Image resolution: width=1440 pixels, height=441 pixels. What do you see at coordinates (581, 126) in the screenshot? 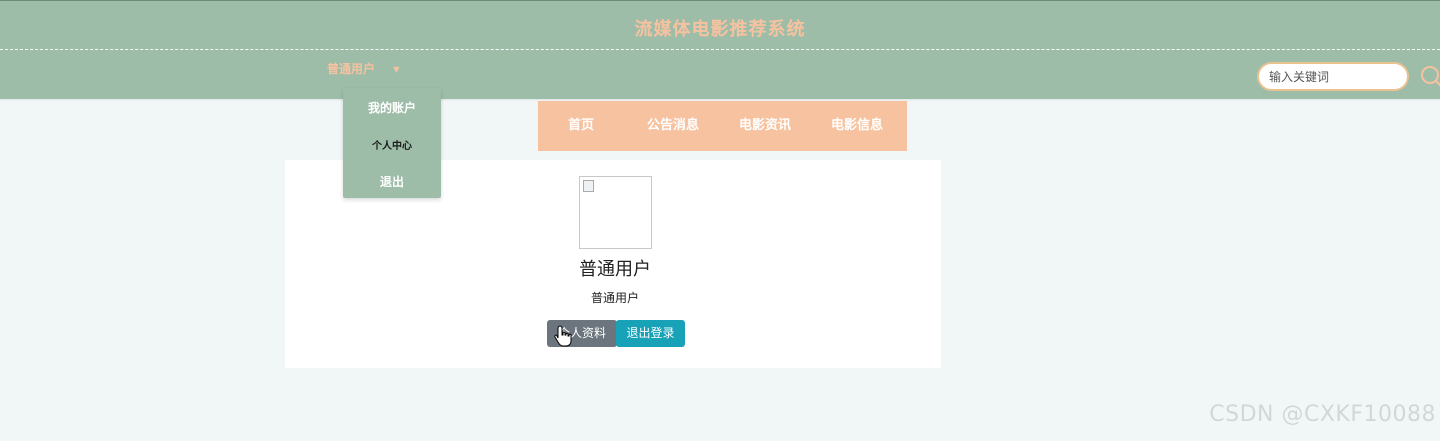
I see `nav-item-home: 首页` at bounding box center [581, 126].